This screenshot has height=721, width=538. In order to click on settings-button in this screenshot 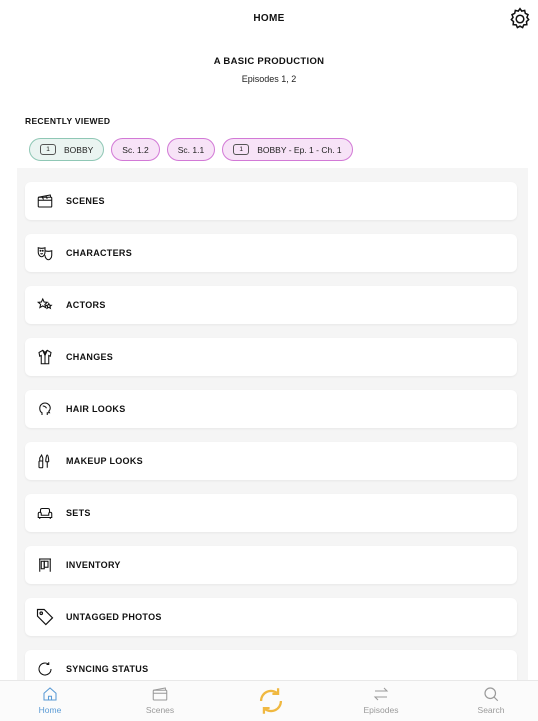, I will do `click(520, 19)`.